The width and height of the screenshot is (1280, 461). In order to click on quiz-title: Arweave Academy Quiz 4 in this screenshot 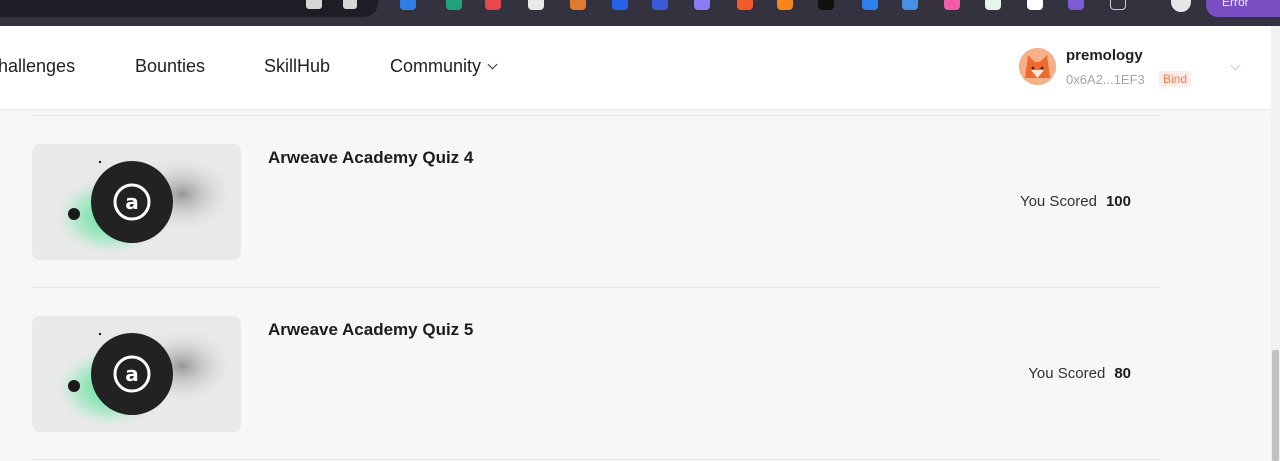, I will do `click(370, 158)`.